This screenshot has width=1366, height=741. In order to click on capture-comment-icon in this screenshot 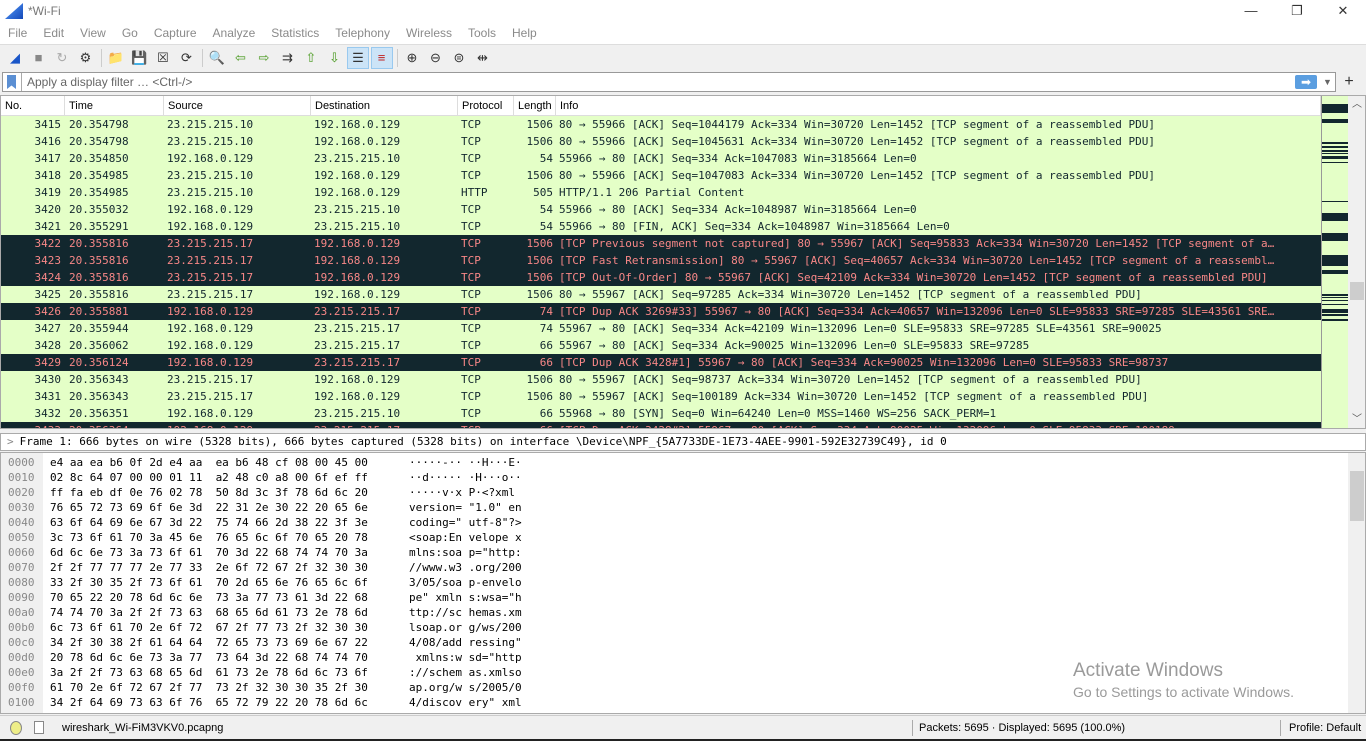, I will do `click(39, 727)`.